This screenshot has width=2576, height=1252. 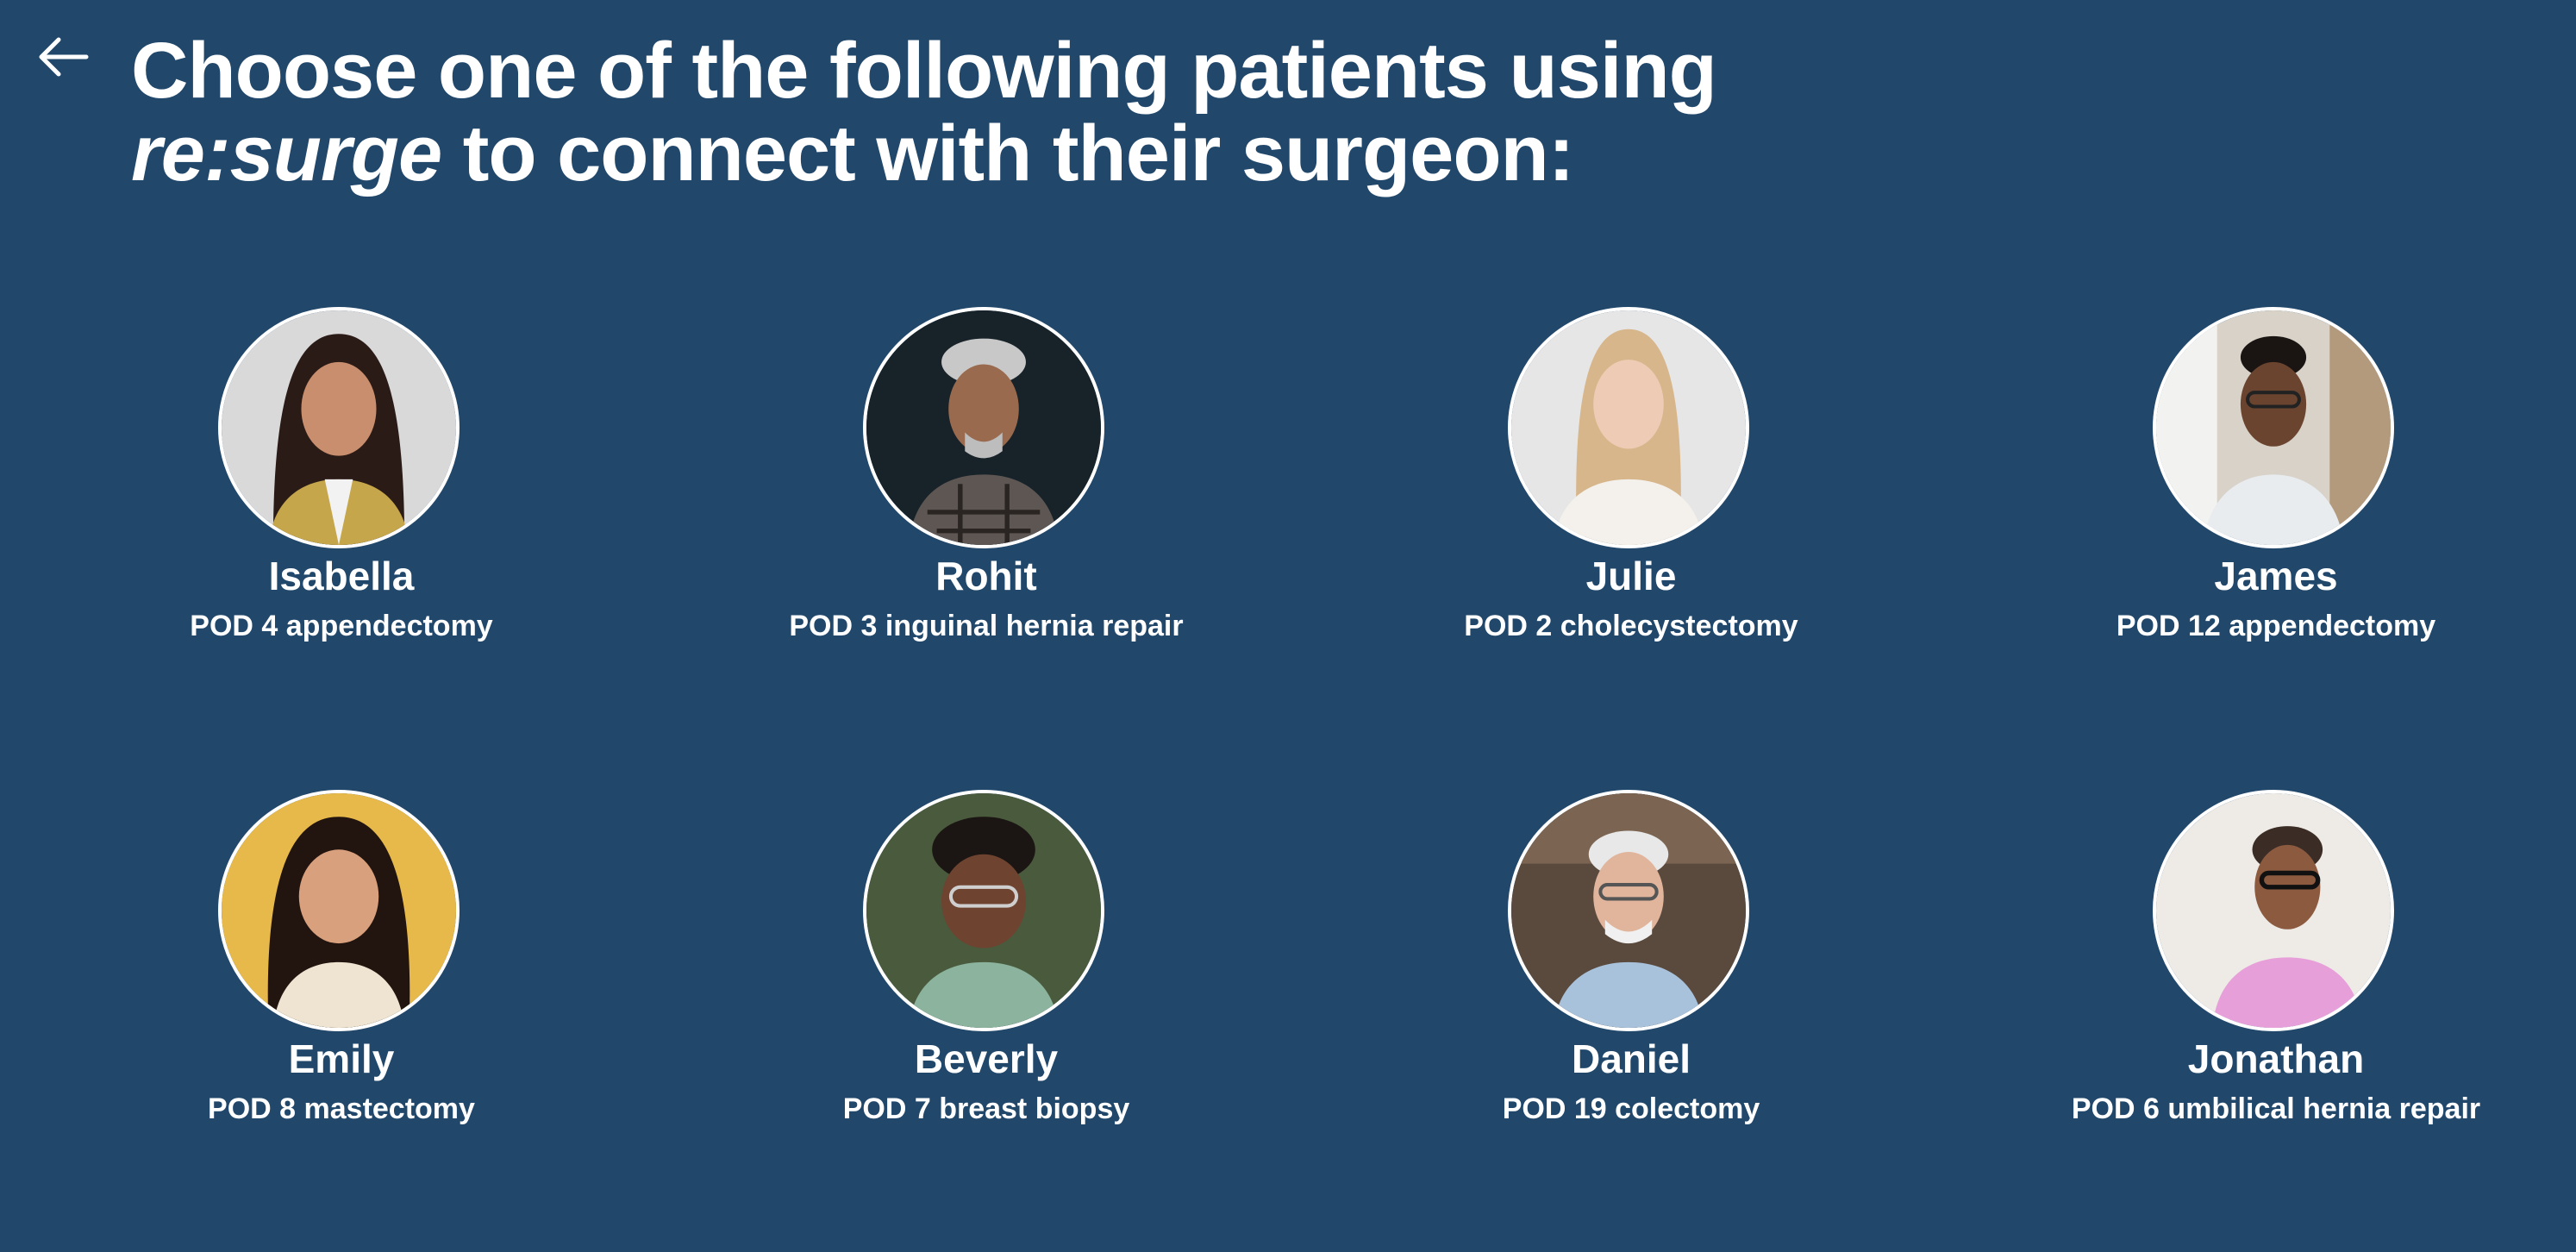 I want to click on patient-procedure: POD 6 umbilical hernia repair, so click(x=2276, y=1109).